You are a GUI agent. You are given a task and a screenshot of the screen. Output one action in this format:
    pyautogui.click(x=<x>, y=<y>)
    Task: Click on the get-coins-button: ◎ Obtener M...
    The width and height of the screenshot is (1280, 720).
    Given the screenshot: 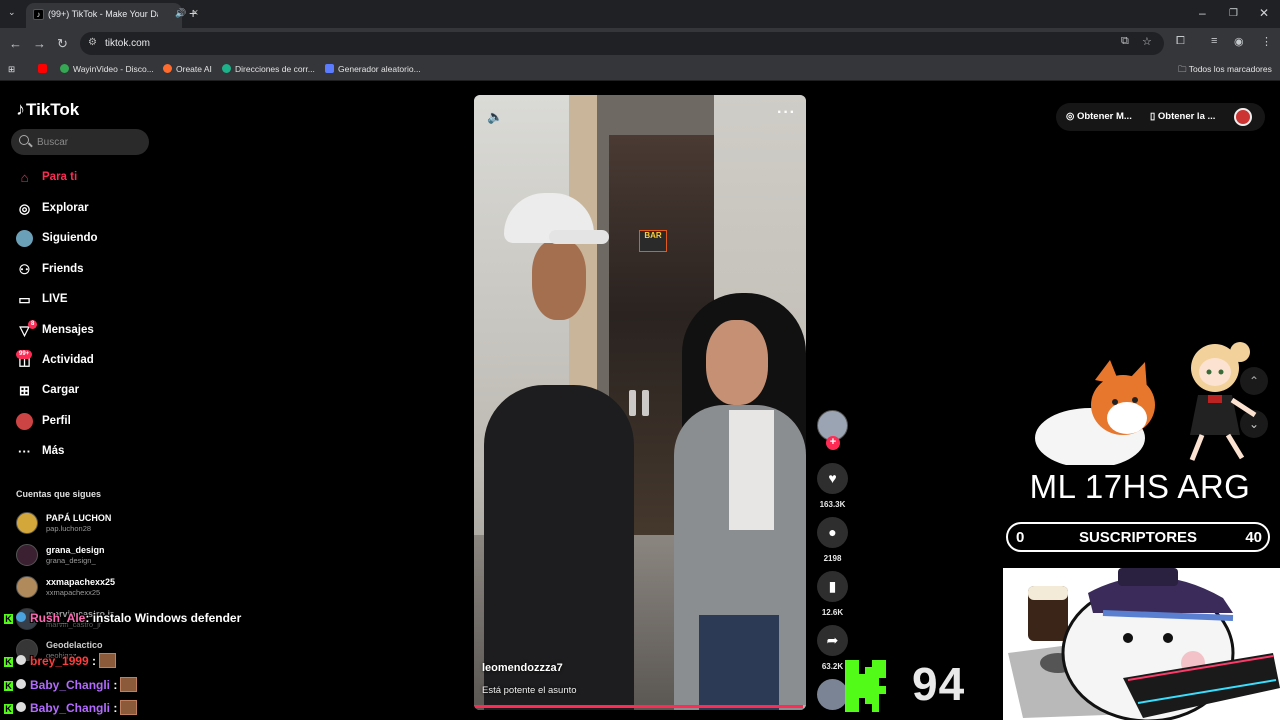 What is the action you would take?
    pyautogui.click(x=1099, y=116)
    